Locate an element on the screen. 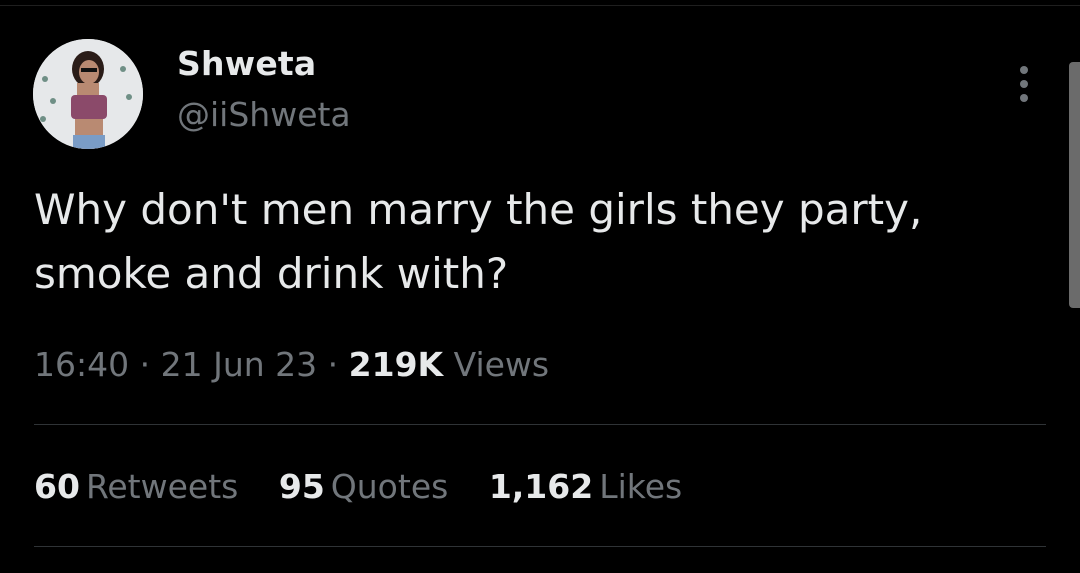 The width and height of the screenshot is (1080, 573). tweet-meta: 16:40 · 21 Jun 23 · 219K Views is located at coordinates (291, 364).